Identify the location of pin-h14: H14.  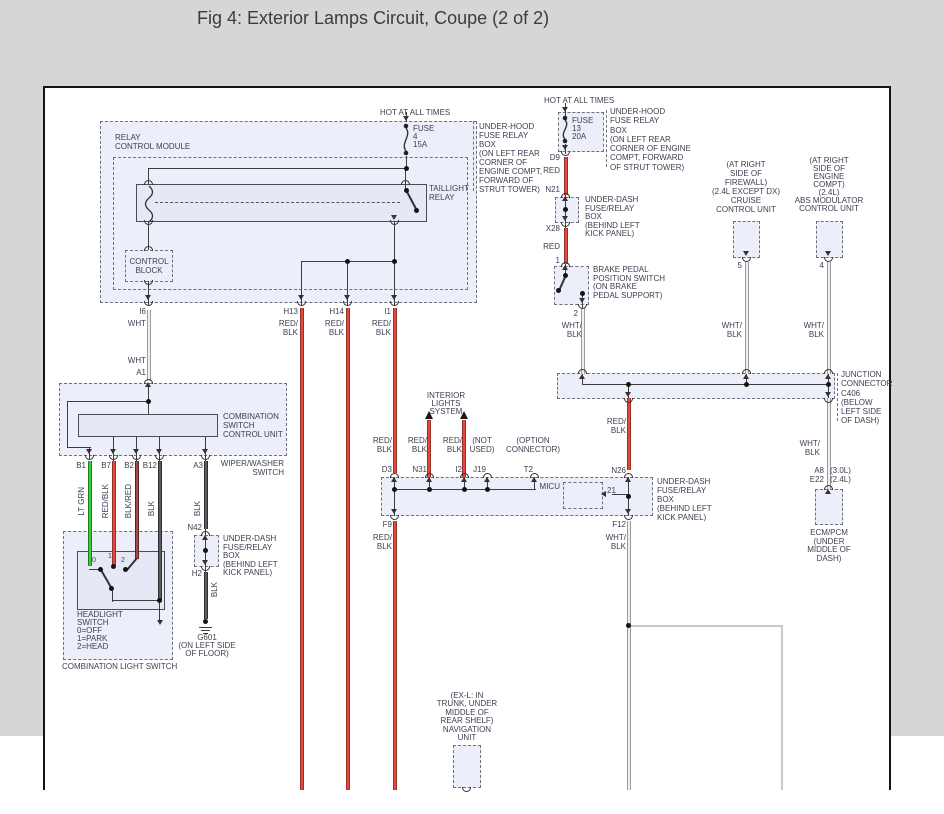
(336, 311).